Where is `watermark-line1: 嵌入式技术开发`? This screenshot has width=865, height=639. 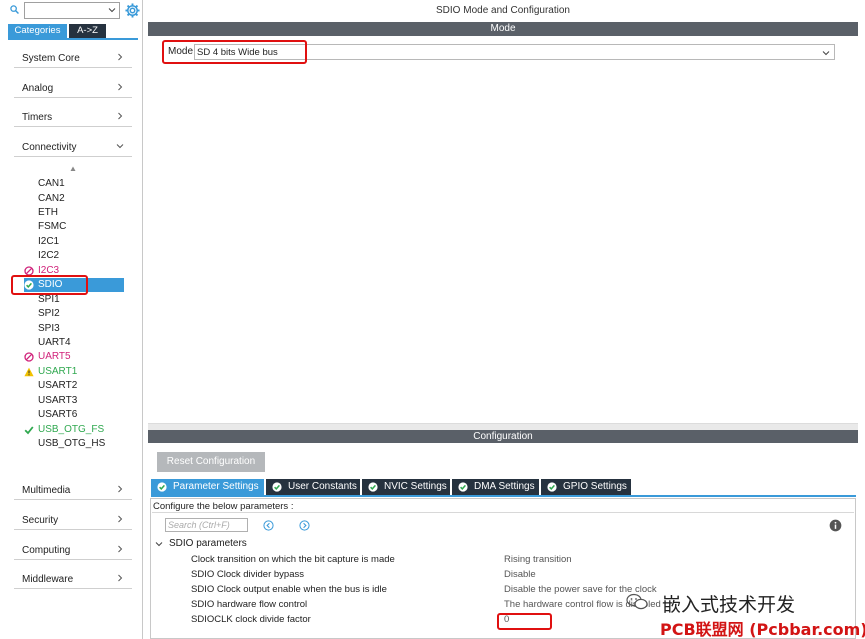
watermark-line1: 嵌入式技术开发 is located at coordinates (729, 605).